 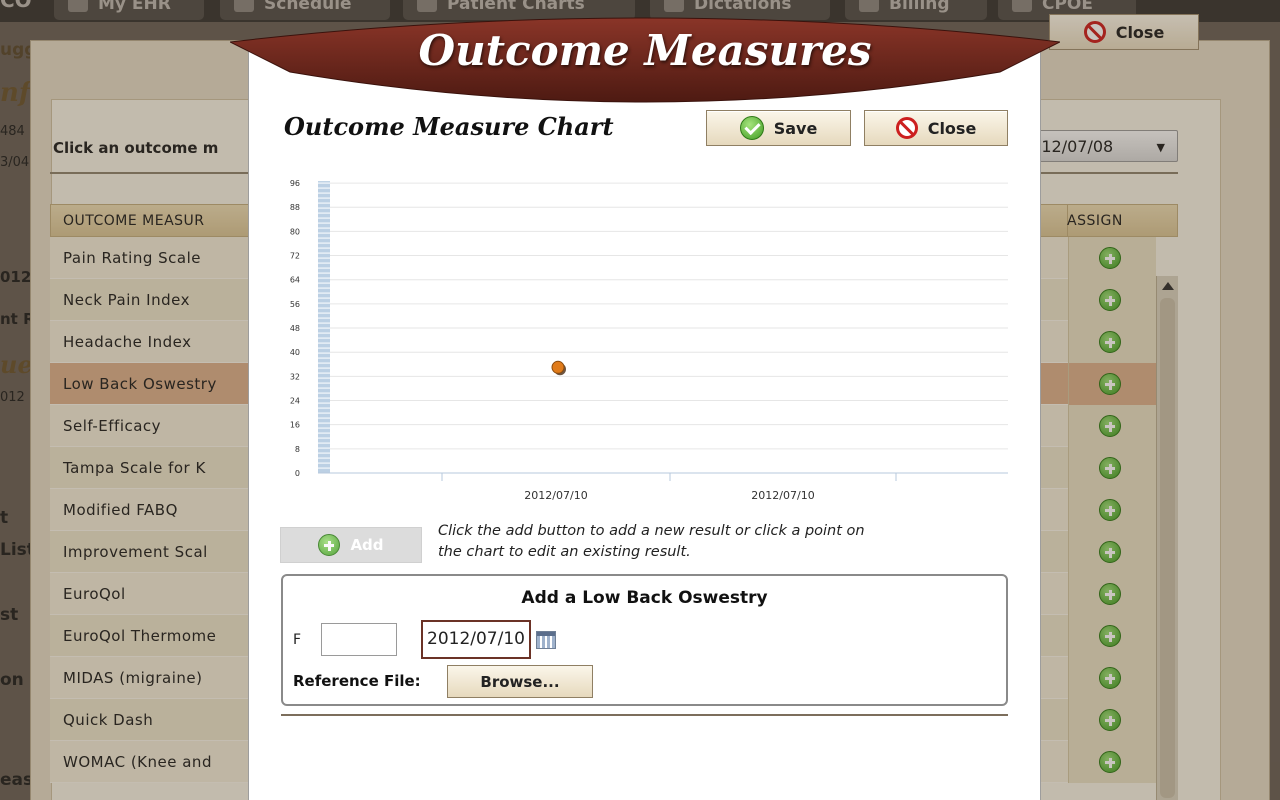 I want to click on form-title: Add a Low Back Oswestry, so click(x=644, y=598).